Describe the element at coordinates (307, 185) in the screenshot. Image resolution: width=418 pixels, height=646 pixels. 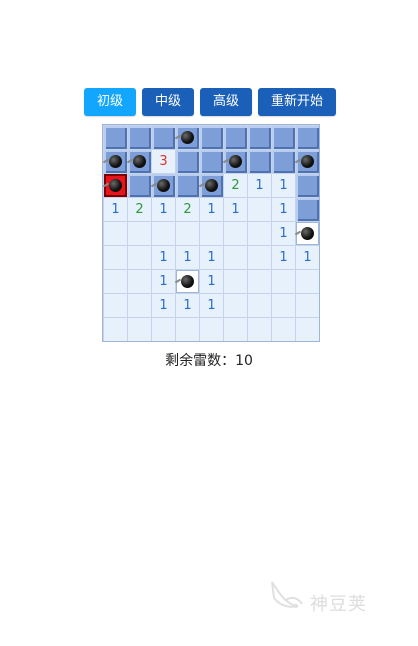
I see `cell-r3-c9` at that location.